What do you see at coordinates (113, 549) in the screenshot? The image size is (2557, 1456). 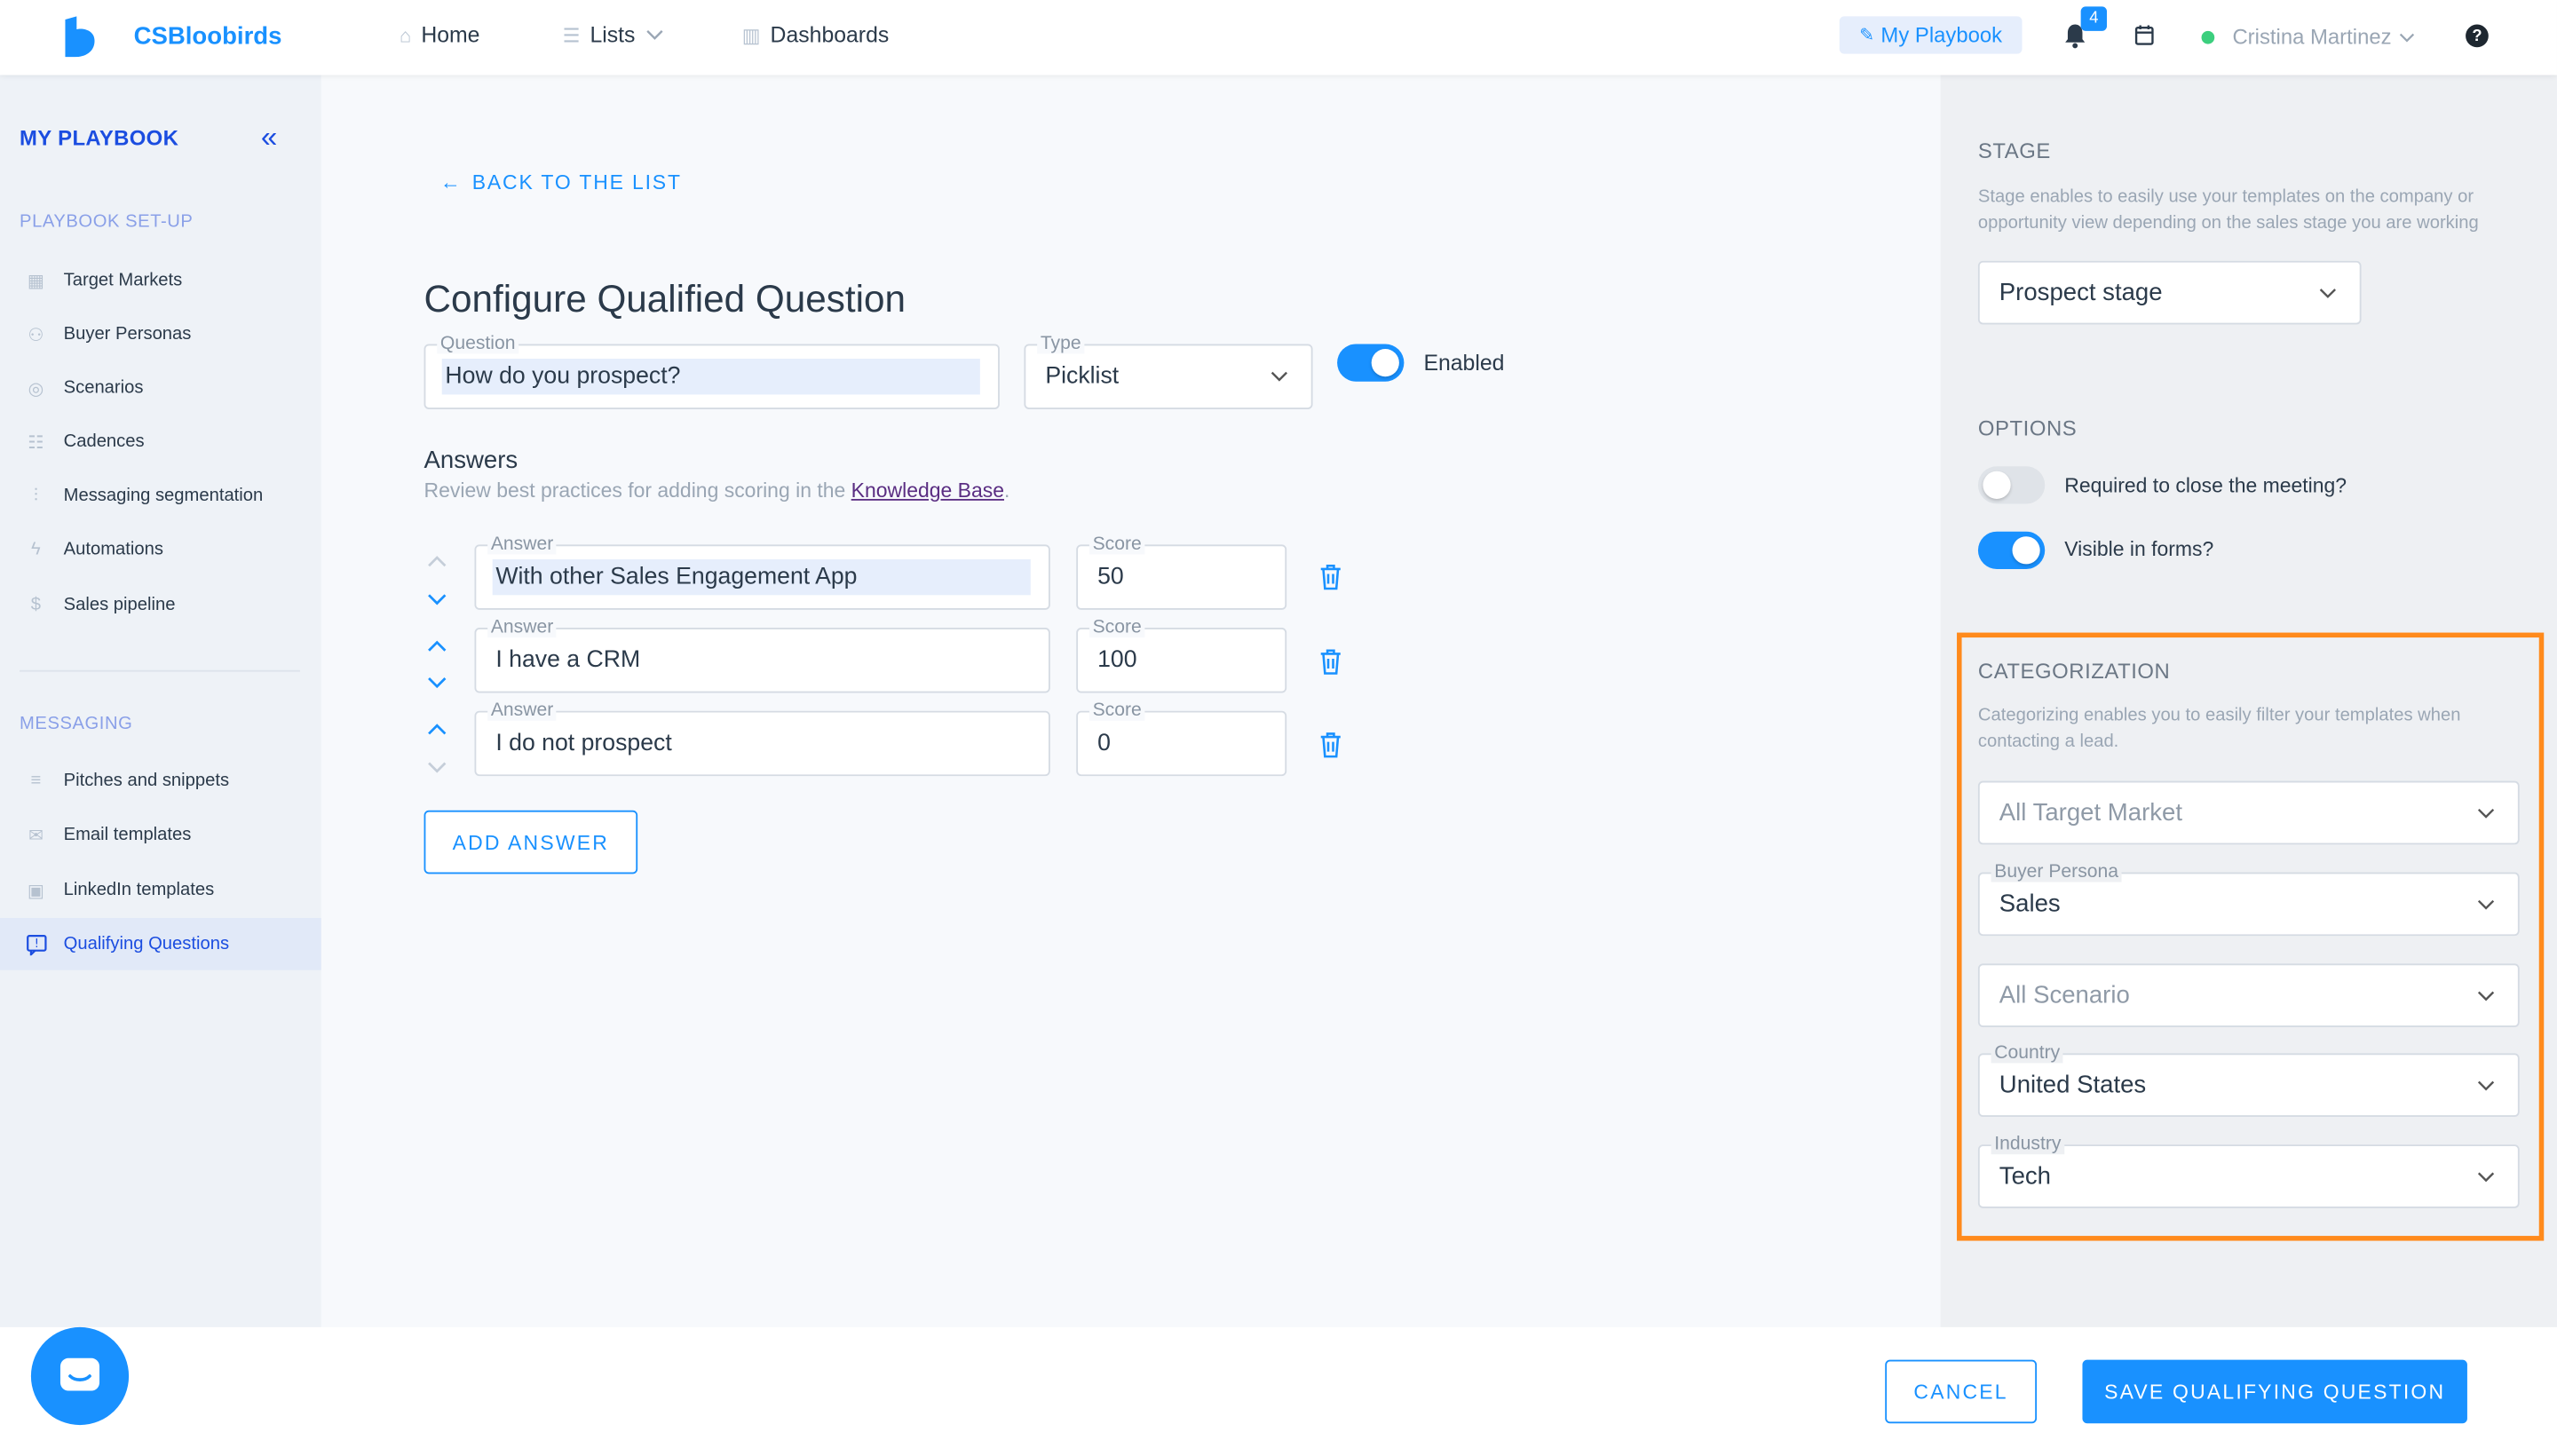 I see `sidebar-item-label: Automations` at bounding box center [113, 549].